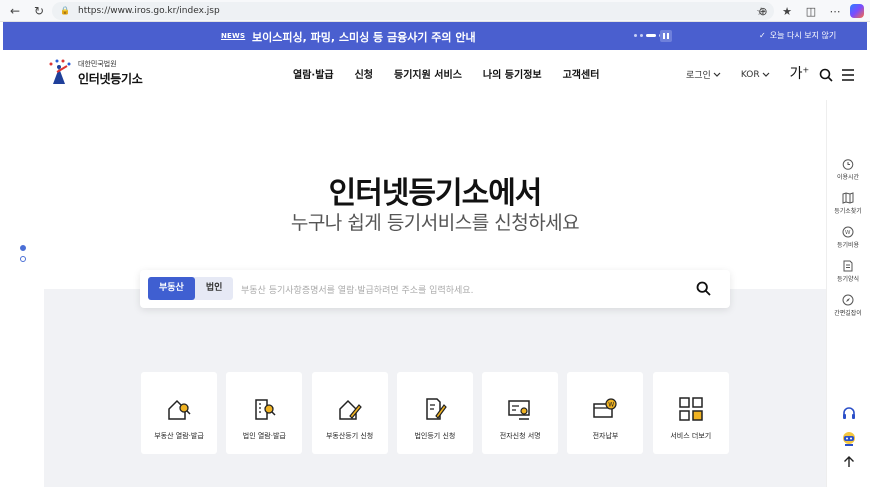 The width and height of the screenshot is (870, 487). I want to click on counsel-headset, so click(849, 414).